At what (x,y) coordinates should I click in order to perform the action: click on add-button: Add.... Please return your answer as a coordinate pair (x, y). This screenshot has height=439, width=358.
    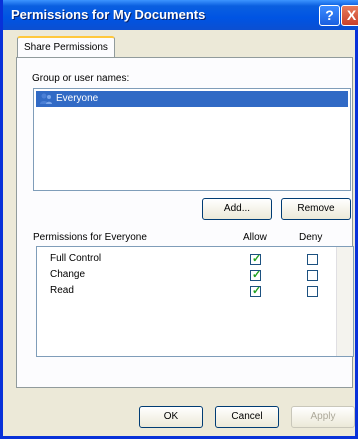
    Looking at the image, I should click on (237, 209).